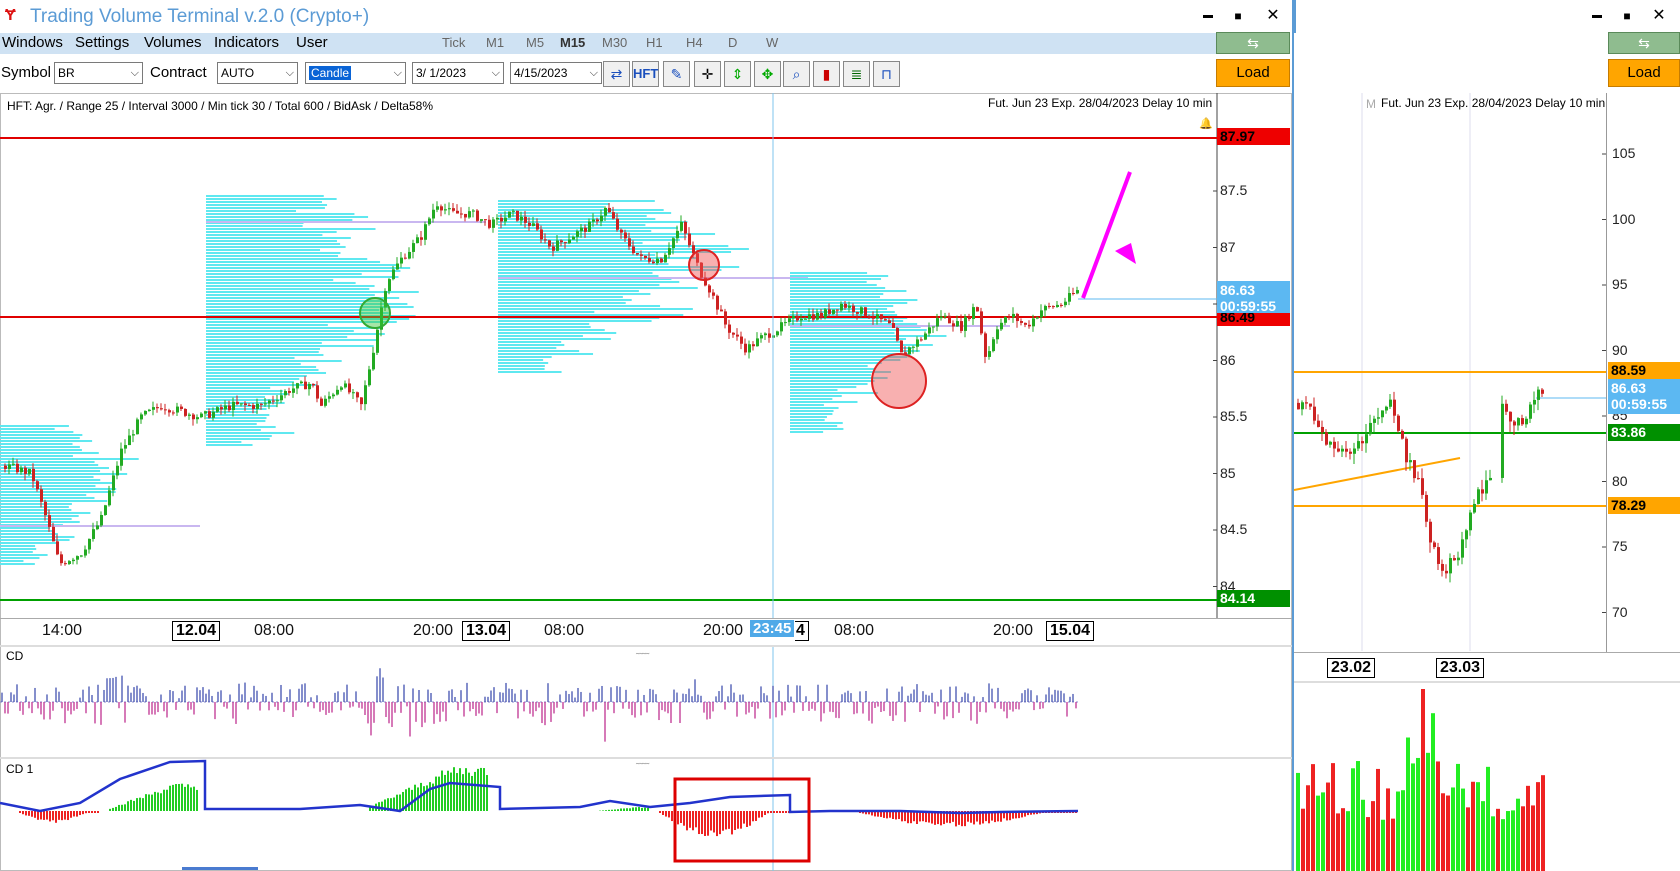  I want to click on maximize-button: ■, so click(1238, 16).